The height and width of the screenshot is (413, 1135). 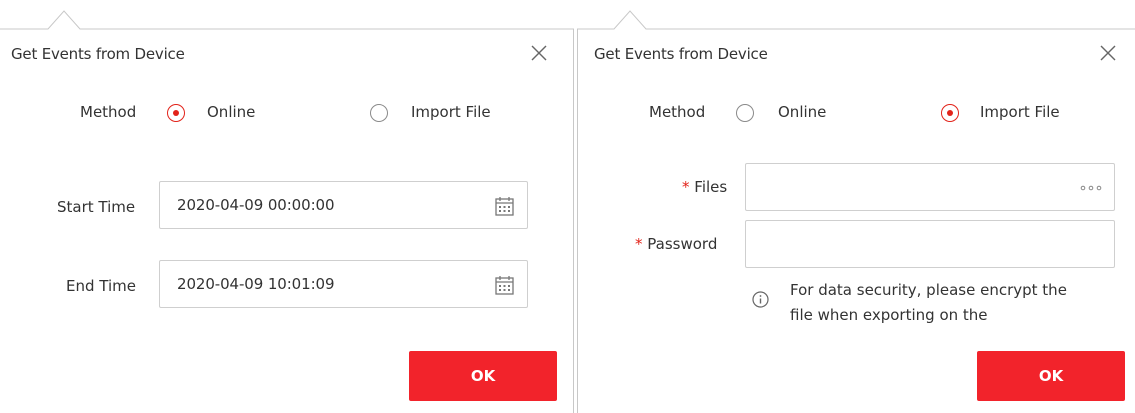 I want to click on files-label-text: Files, so click(x=711, y=187).